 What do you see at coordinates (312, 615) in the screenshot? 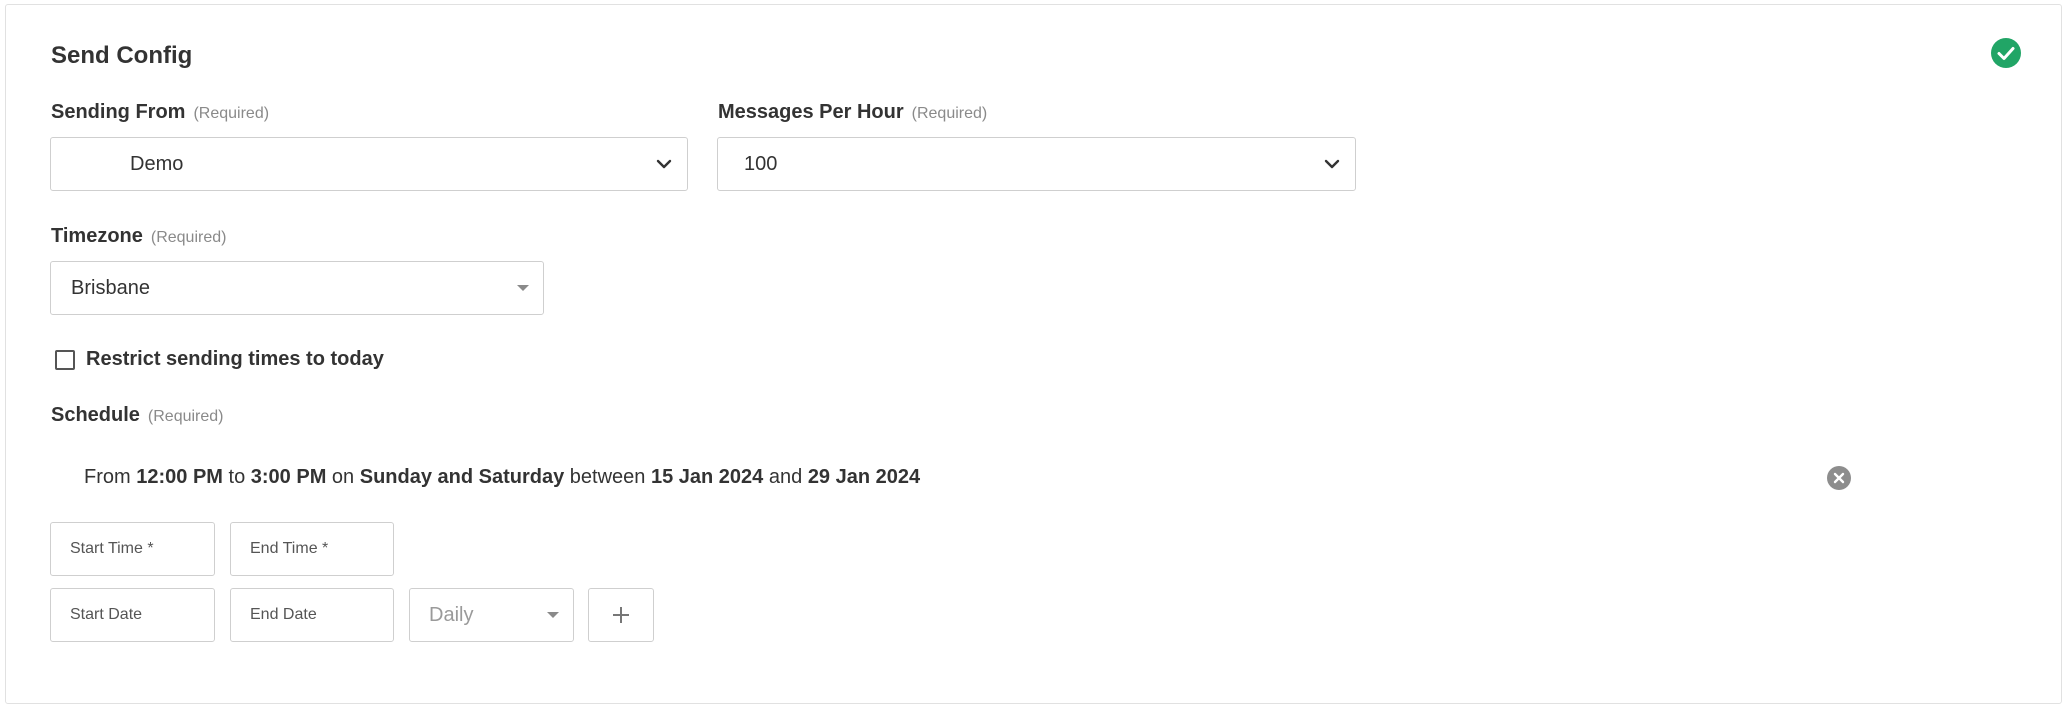
I see `end-date-input: End Date` at bounding box center [312, 615].